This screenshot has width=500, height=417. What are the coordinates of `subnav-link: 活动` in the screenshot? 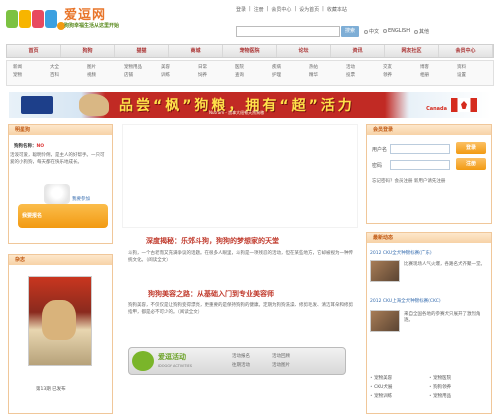 It's located at (363, 68).